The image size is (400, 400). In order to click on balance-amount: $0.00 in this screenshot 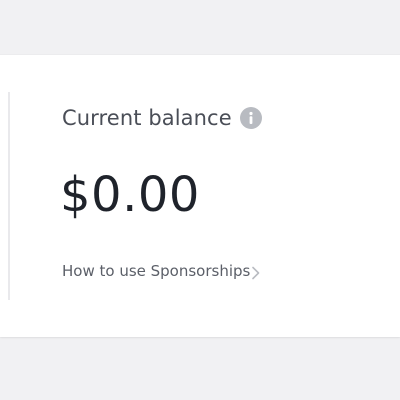, I will do `click(130, 195)`.